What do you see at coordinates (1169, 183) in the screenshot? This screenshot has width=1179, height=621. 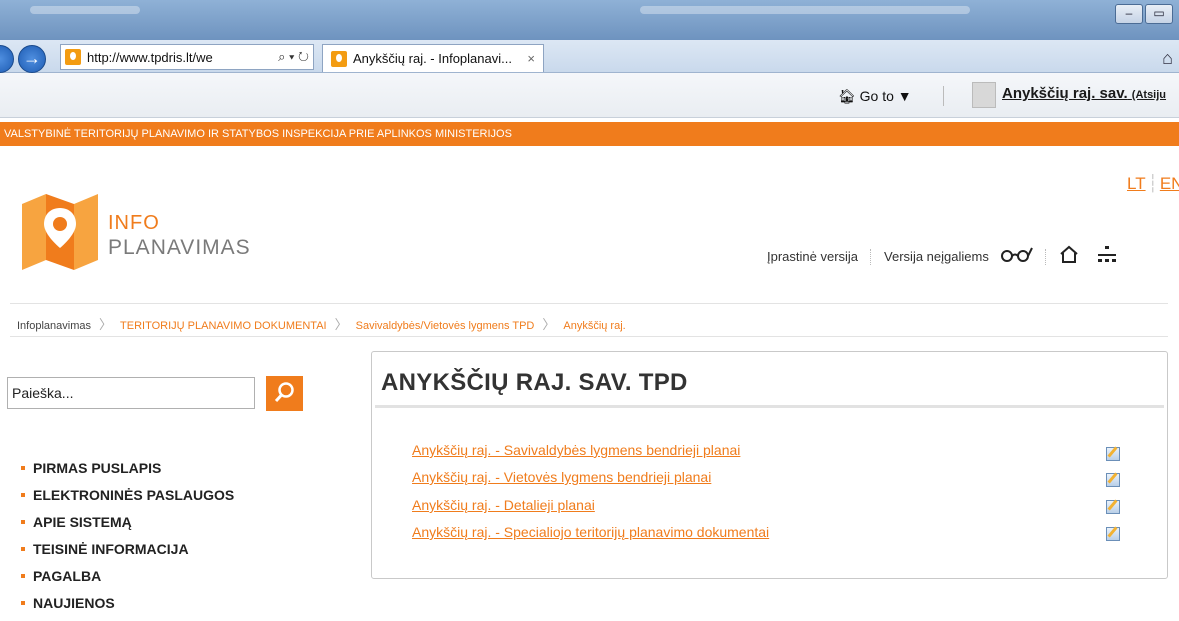 I see `lang-en-link: EN` at bounding box center [1169, 183].